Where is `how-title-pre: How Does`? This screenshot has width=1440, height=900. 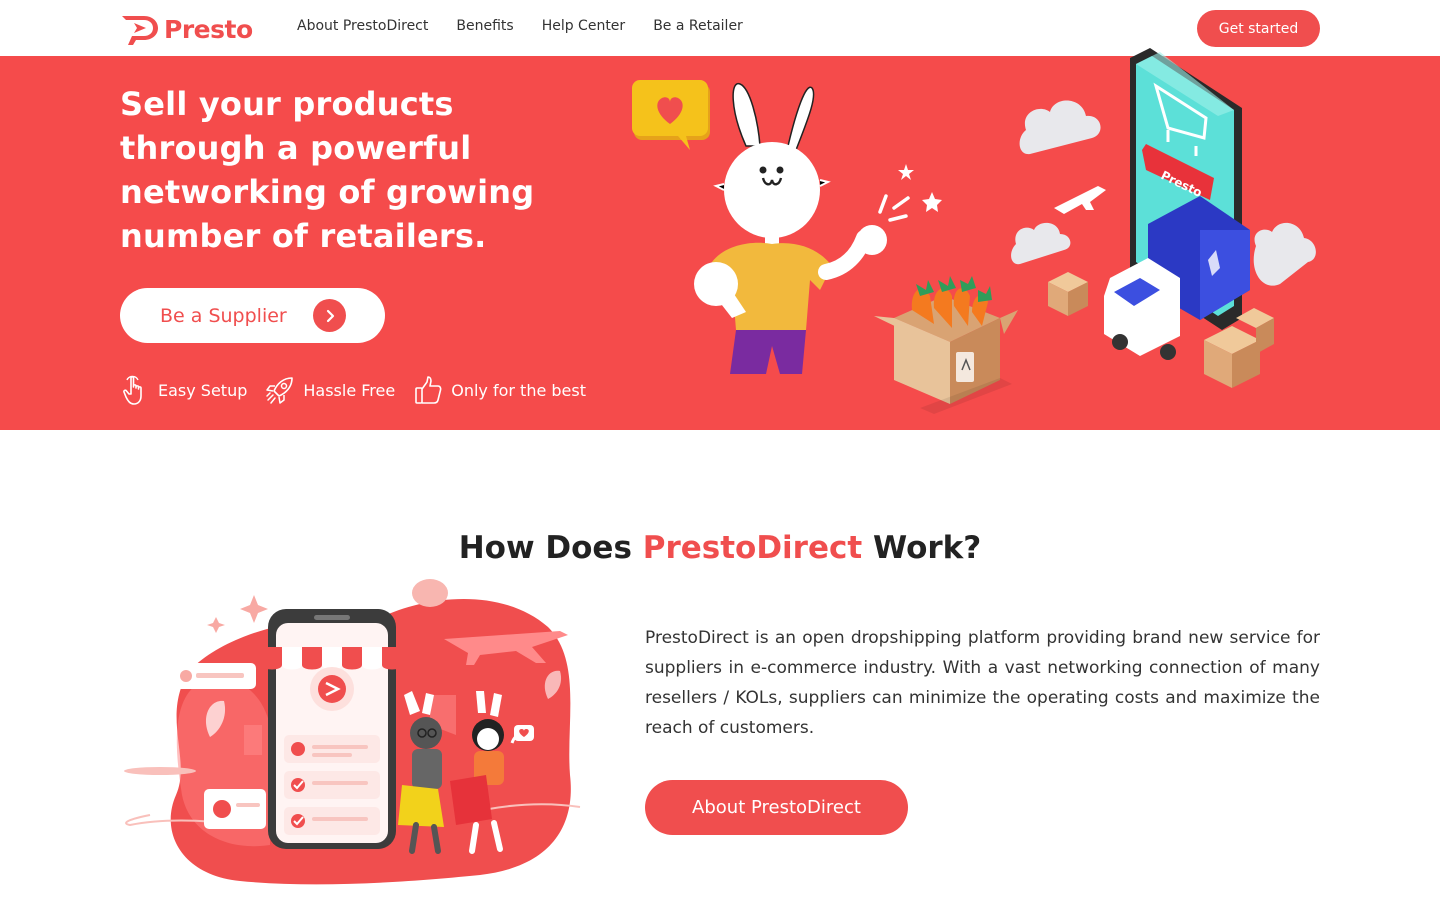
how-title-pre: How Does is located at coordinates (550, 548).